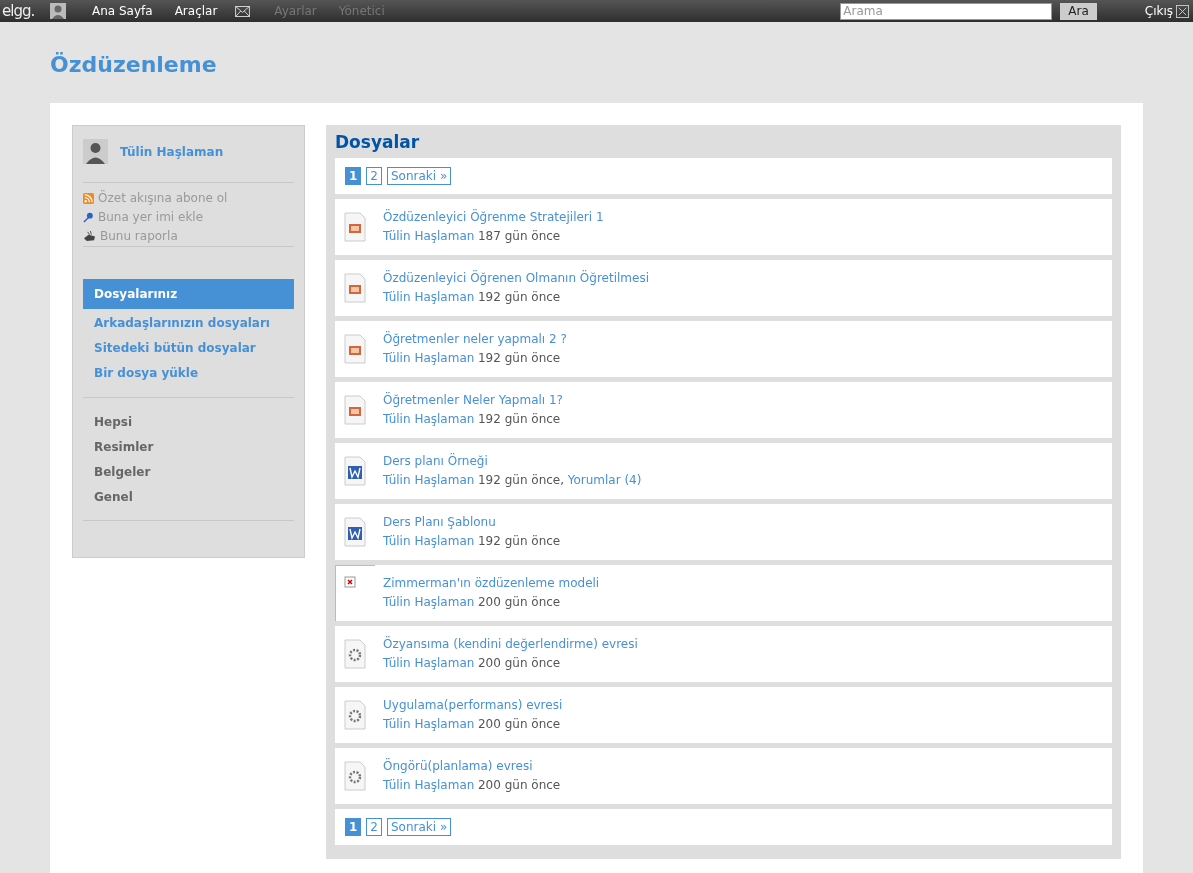 Image resolution: width=1193 pixels, height=873 pixels. Describe the element at coordinates (188, 294) in the screenshot. I see `menu-item: Dosyalarınız` at that location.